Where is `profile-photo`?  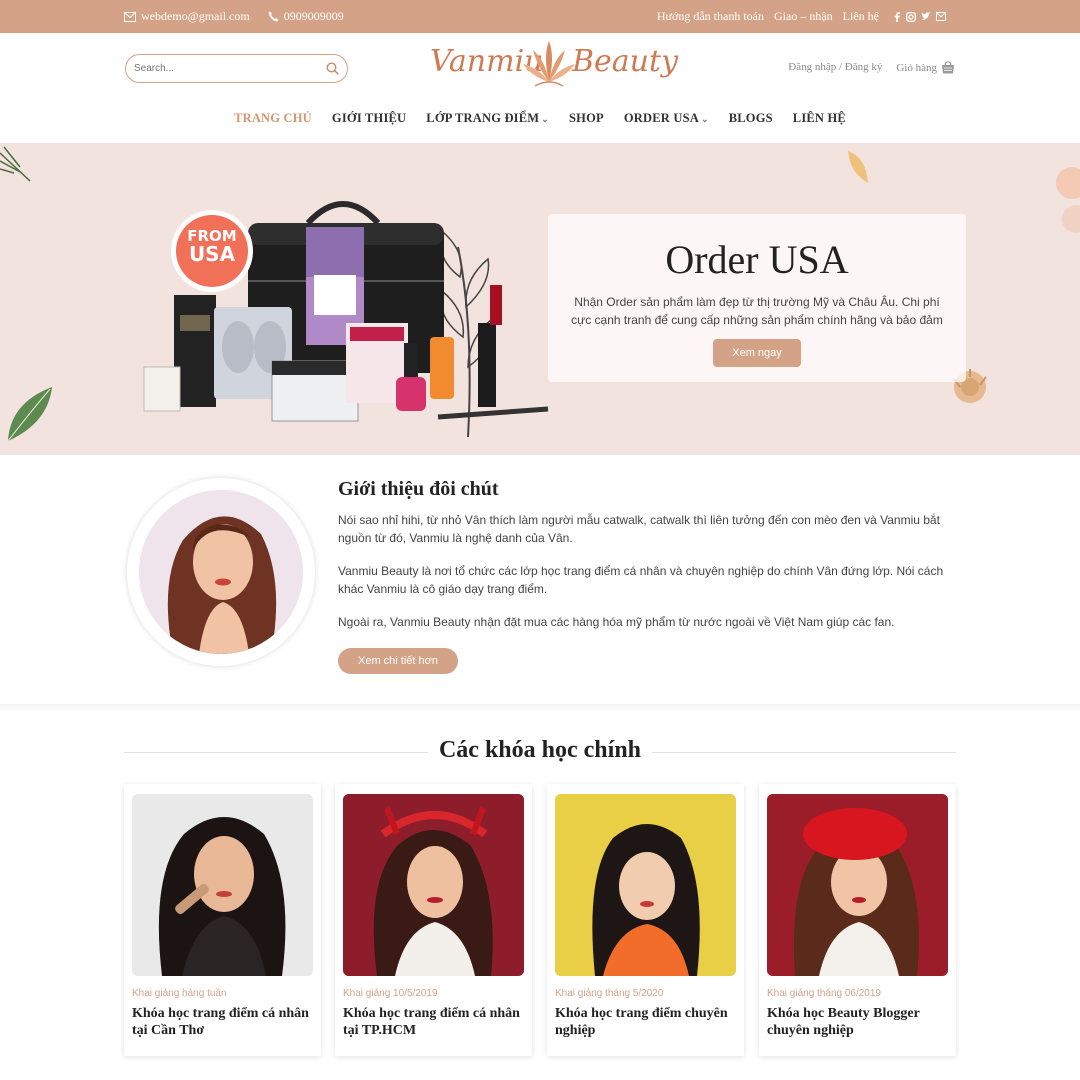 profile-photo is located at coordinates (221, 572).